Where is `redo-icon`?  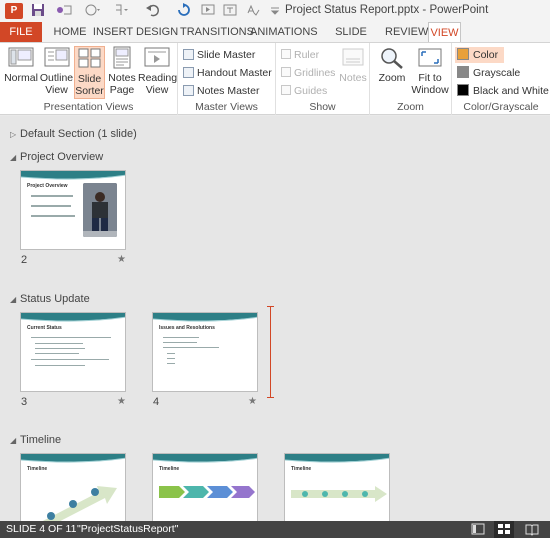 redo-icon is located at coordinates (184, 11).